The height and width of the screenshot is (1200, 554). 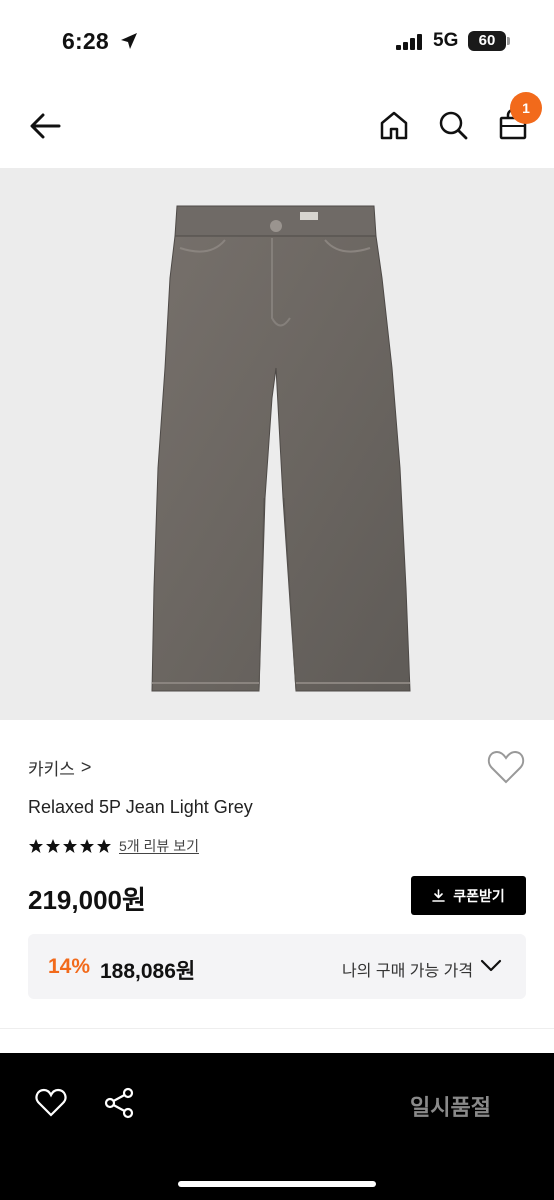 What do you see at coordinates (450, 1107) in the screenshot?
I see `soldout-status: 일시품절` at bounding box center [450, 1107].